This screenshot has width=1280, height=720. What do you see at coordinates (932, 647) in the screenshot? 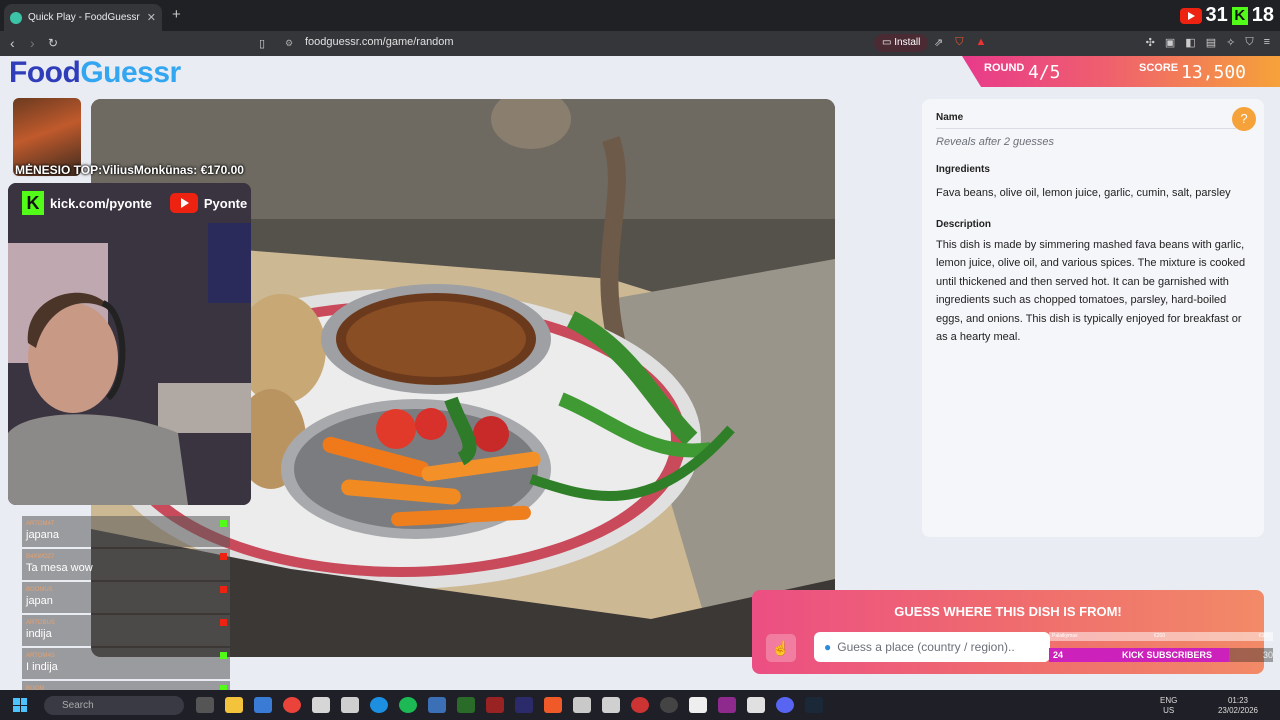
I see `guess-input: ● Guess a place (country / region)..` at bounding box center [932, 647].